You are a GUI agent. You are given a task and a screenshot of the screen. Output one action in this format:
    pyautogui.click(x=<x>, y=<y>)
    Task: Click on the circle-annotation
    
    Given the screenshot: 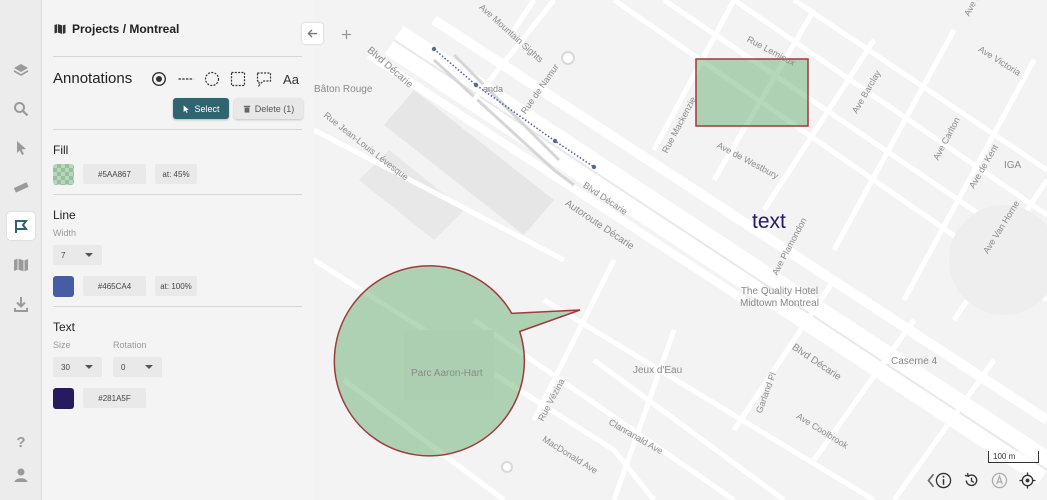 What is the action you would take?
    pyautogui.click(x=457, y=361)
    